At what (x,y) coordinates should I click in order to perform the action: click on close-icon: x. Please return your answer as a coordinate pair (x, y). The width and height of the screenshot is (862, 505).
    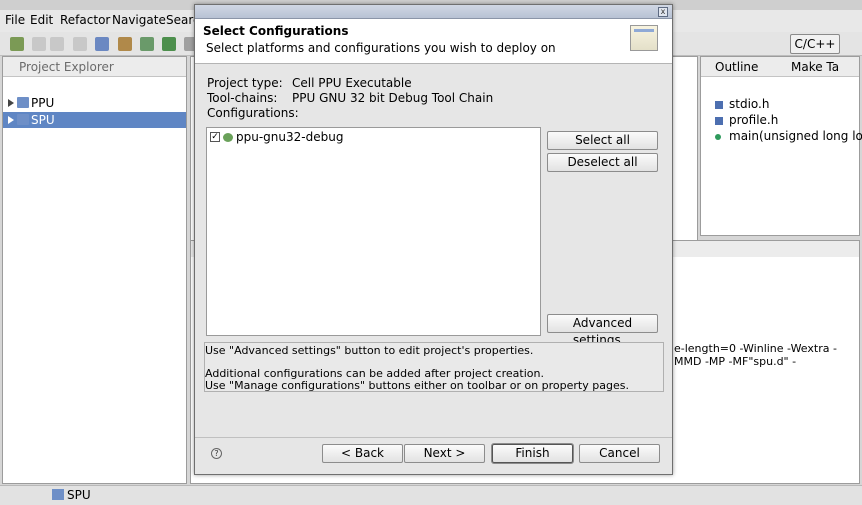
    Looking at the image, I should click on (663, 12).